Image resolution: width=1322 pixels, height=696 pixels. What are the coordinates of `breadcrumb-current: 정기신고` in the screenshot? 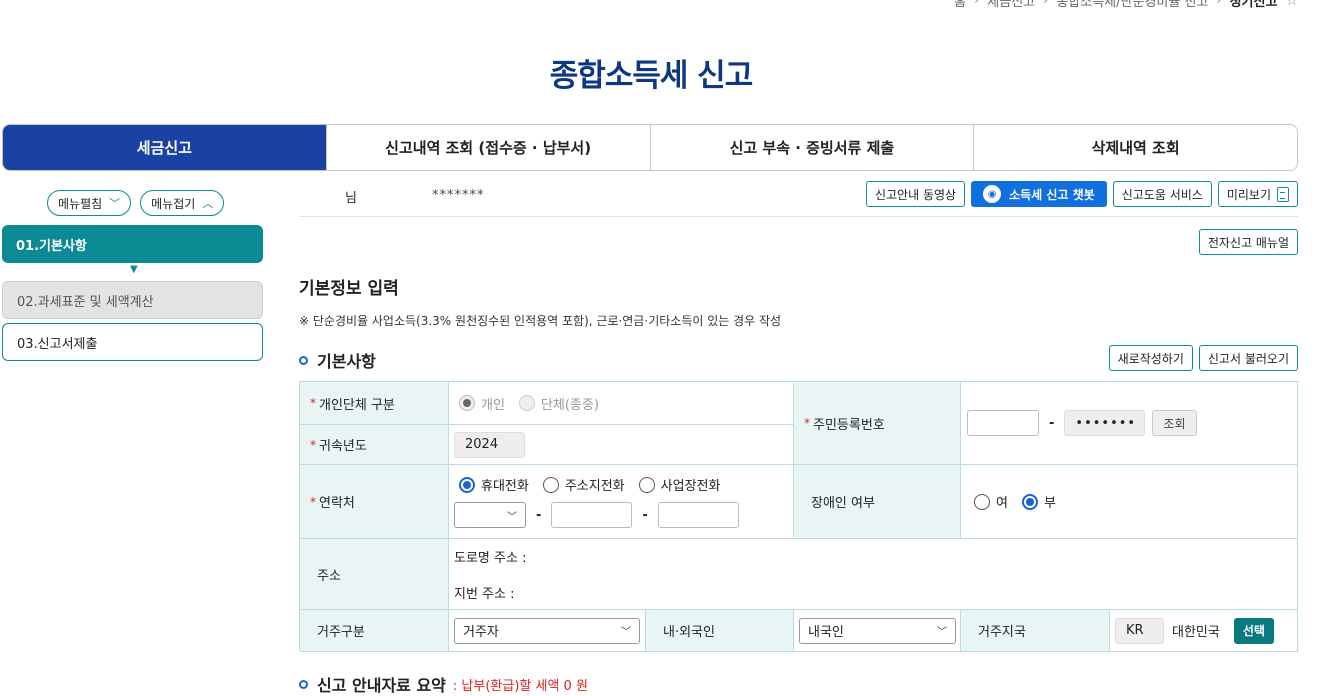 It's located at (1253, 5).